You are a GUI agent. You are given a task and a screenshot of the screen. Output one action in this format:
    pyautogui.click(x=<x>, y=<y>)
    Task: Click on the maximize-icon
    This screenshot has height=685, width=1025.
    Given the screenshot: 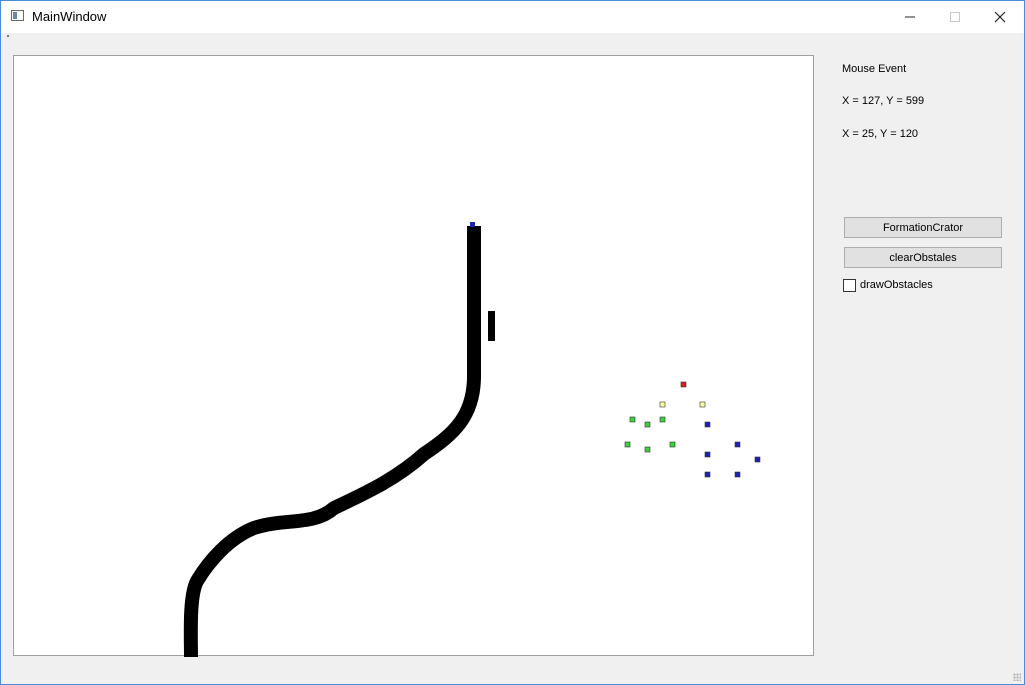 What is the action you would take?
    pyautogui.click(x=954, y=17)
    